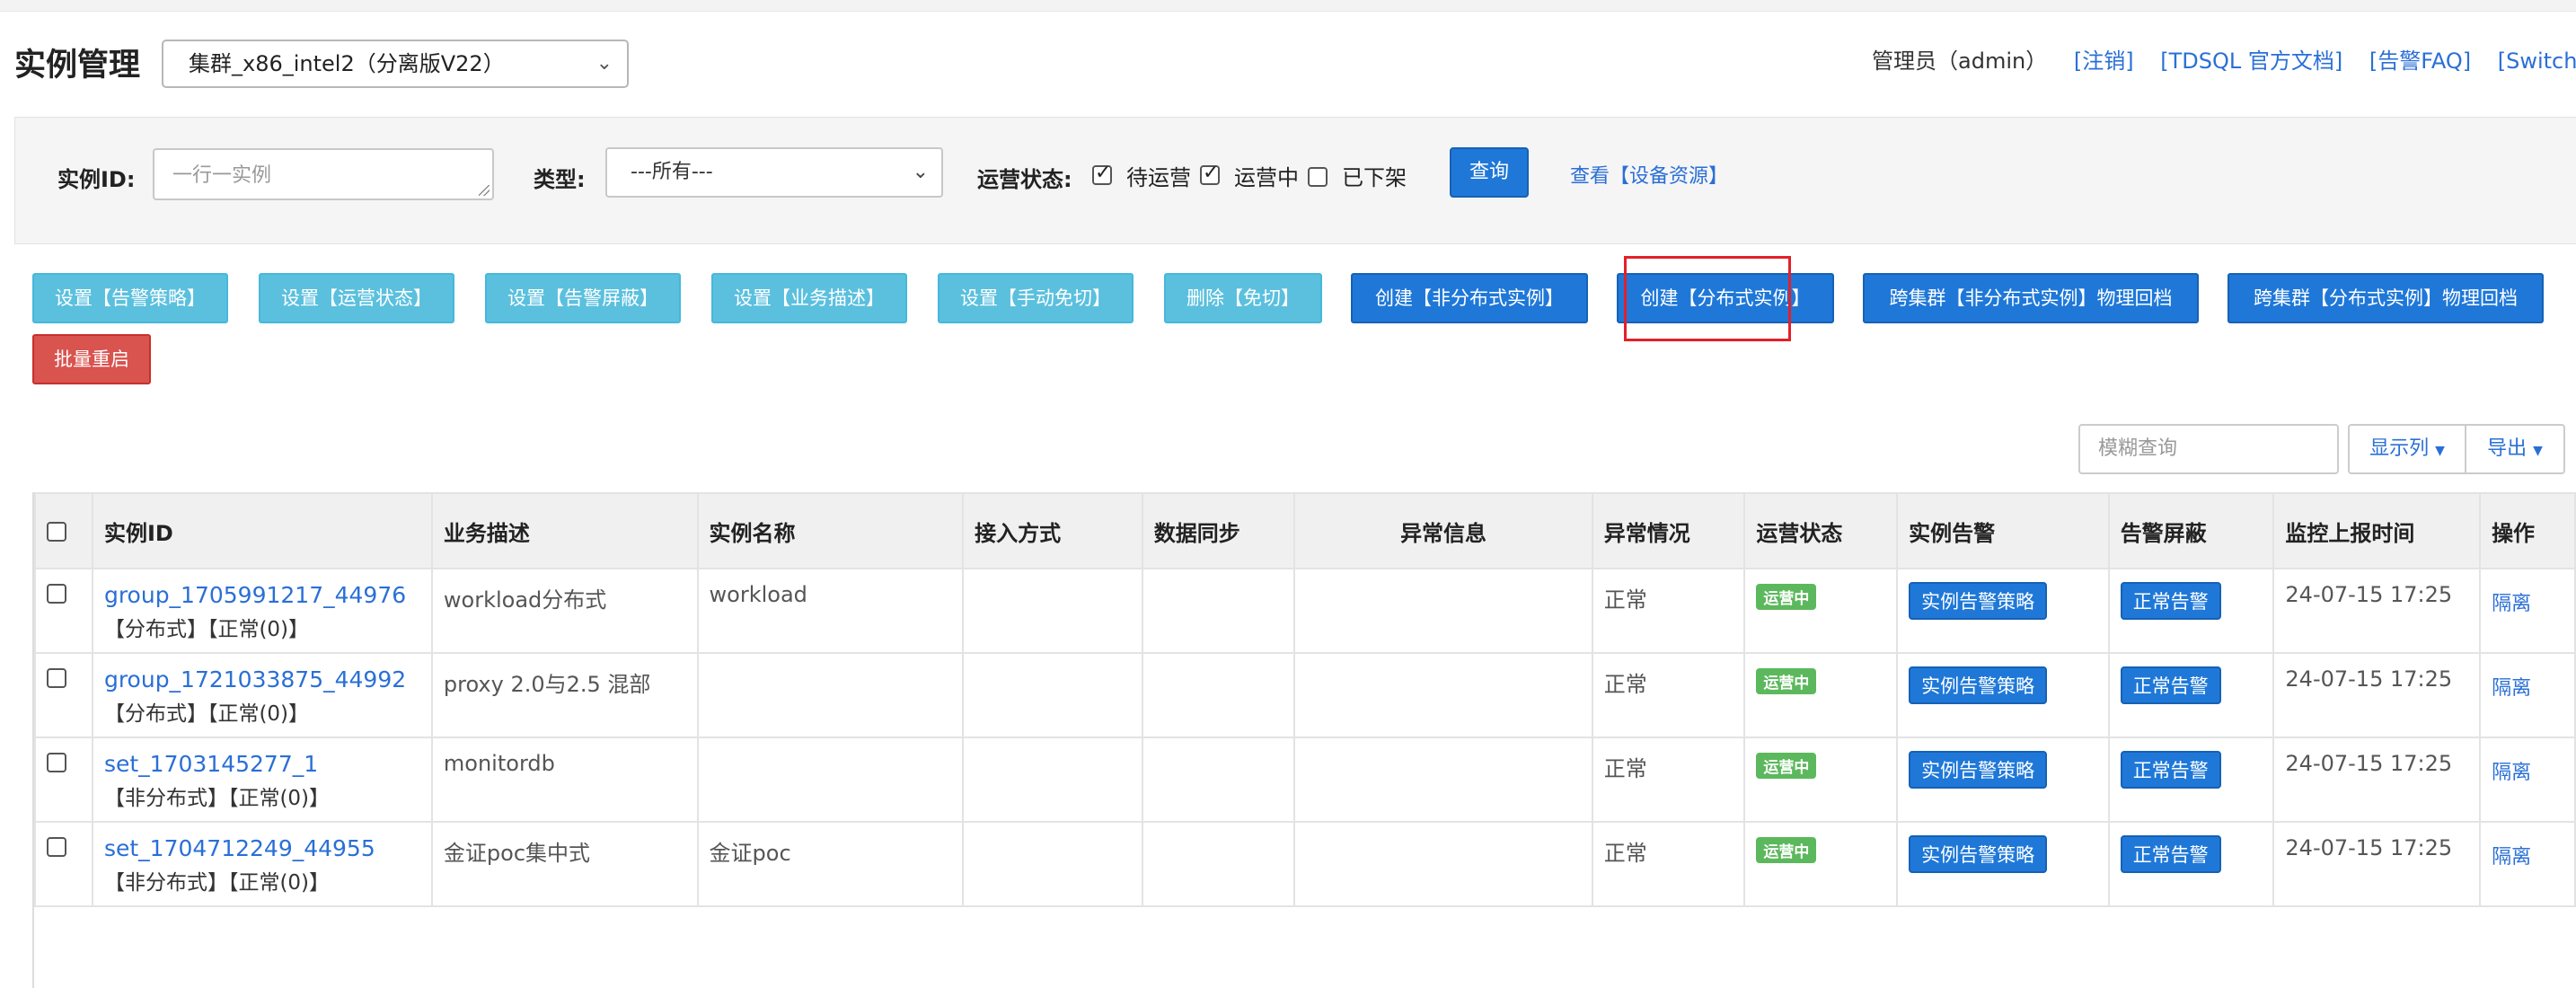  Describe the element at coordinates (222, 175) in the screenshot. I see `instance-id-placeholder: 一行一实例` at that location.